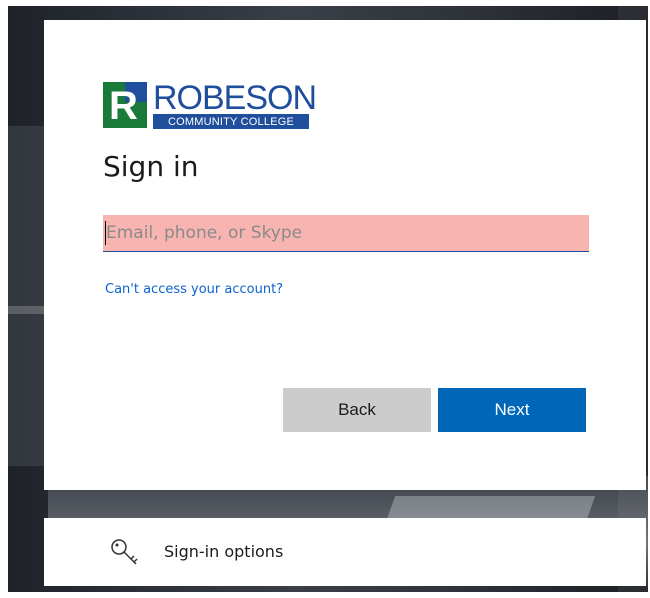 The image size is (650, 598). I want to click on signin-options-label: Sign-in options, so click(224, 551).